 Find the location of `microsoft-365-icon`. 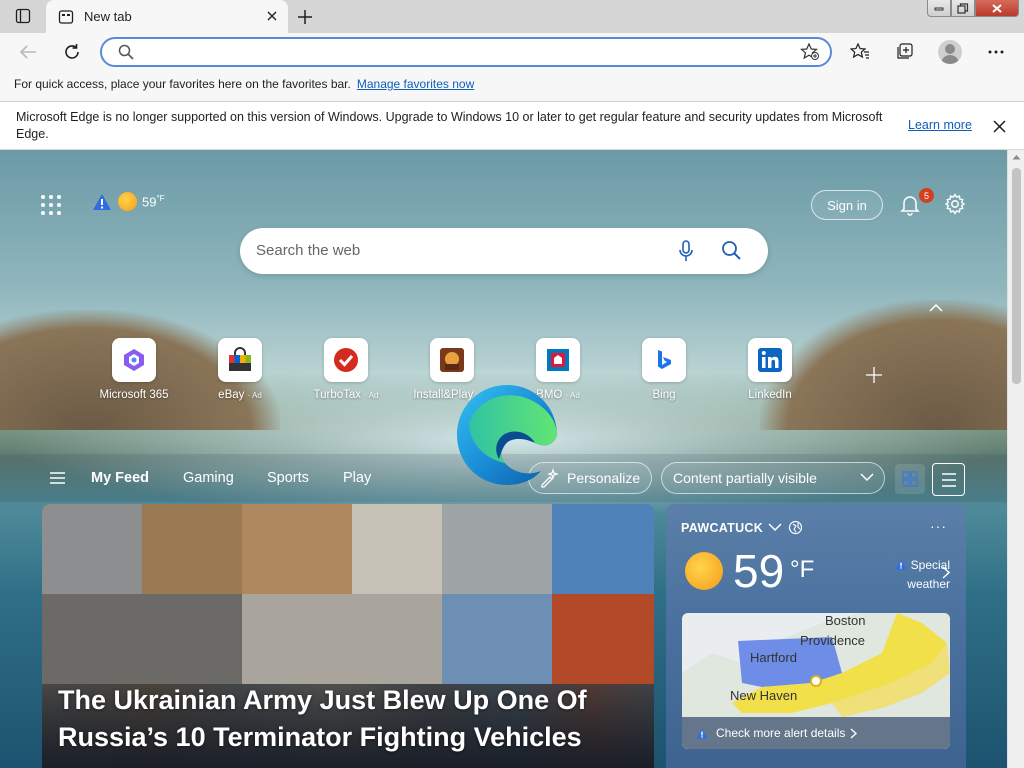

microsoft-365-icon is located at coordinates (134, 360).